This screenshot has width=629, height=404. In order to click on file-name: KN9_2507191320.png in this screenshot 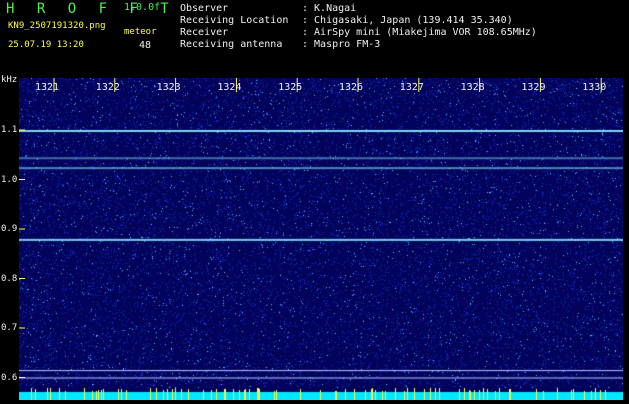, I will do `click(57, 26)`.